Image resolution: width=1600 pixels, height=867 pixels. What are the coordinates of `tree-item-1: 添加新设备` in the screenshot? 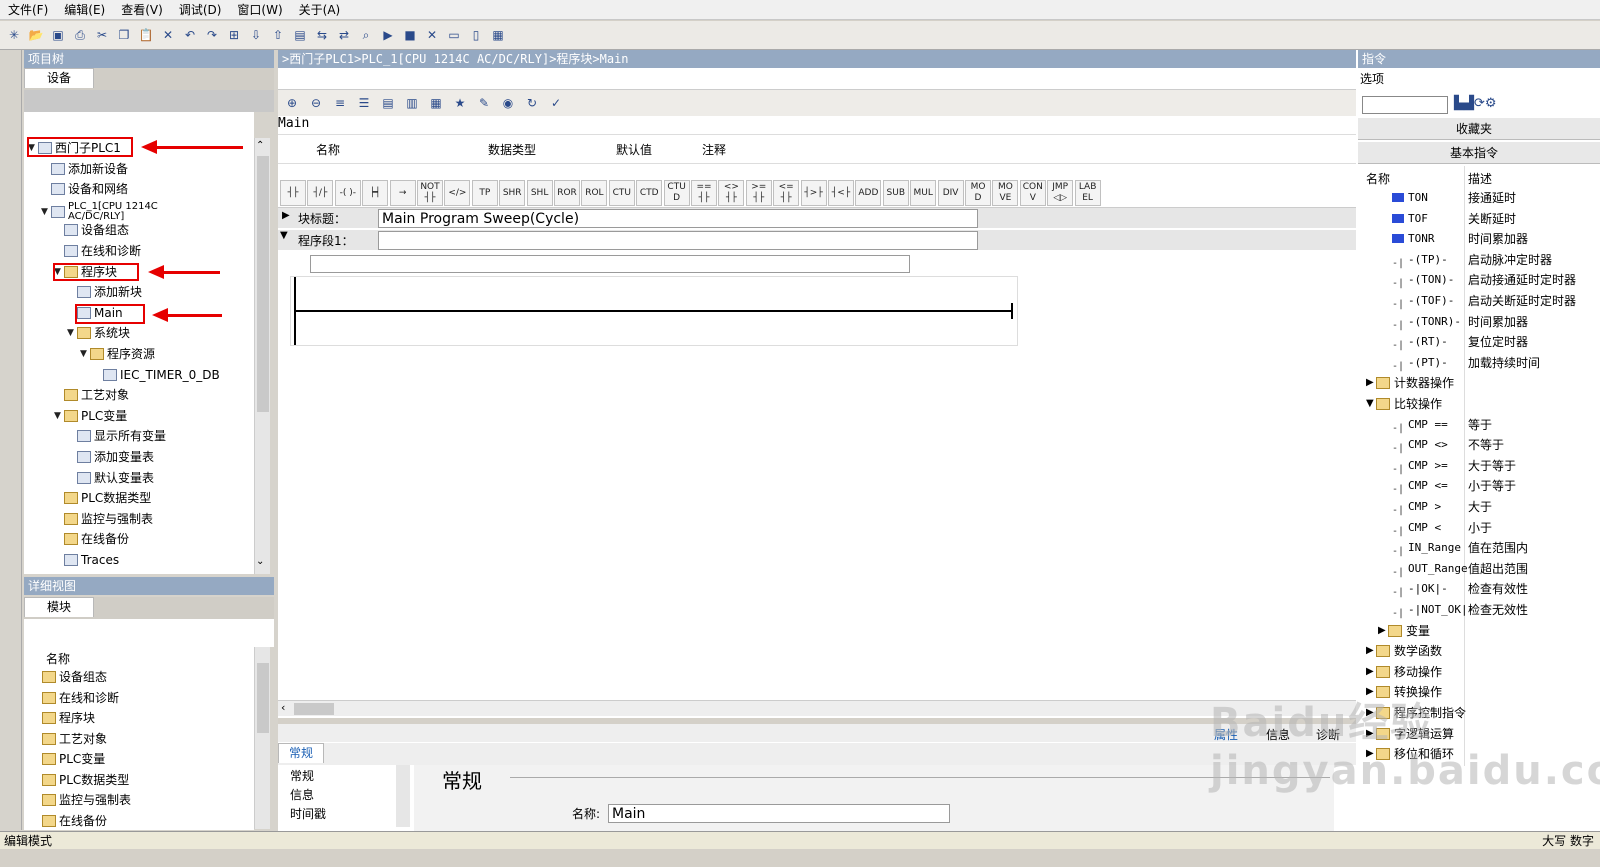 It's located at (84, 169).